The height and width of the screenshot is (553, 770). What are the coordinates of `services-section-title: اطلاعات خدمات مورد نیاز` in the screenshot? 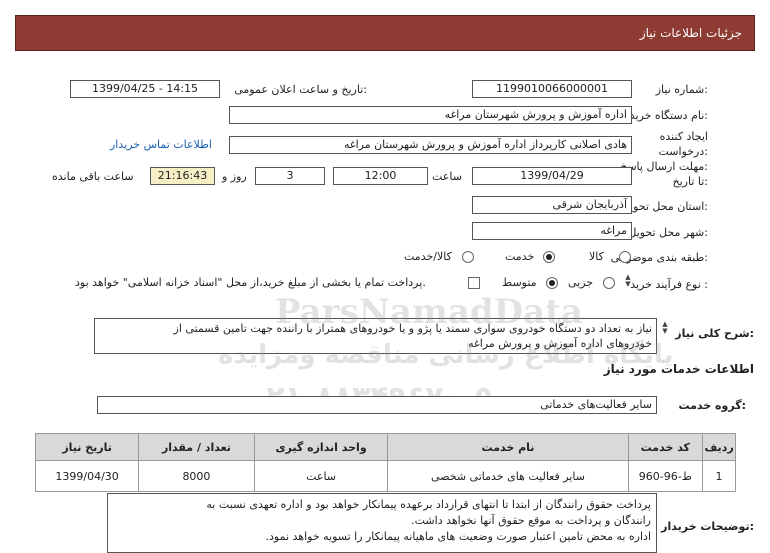 It's located at (678, 369).